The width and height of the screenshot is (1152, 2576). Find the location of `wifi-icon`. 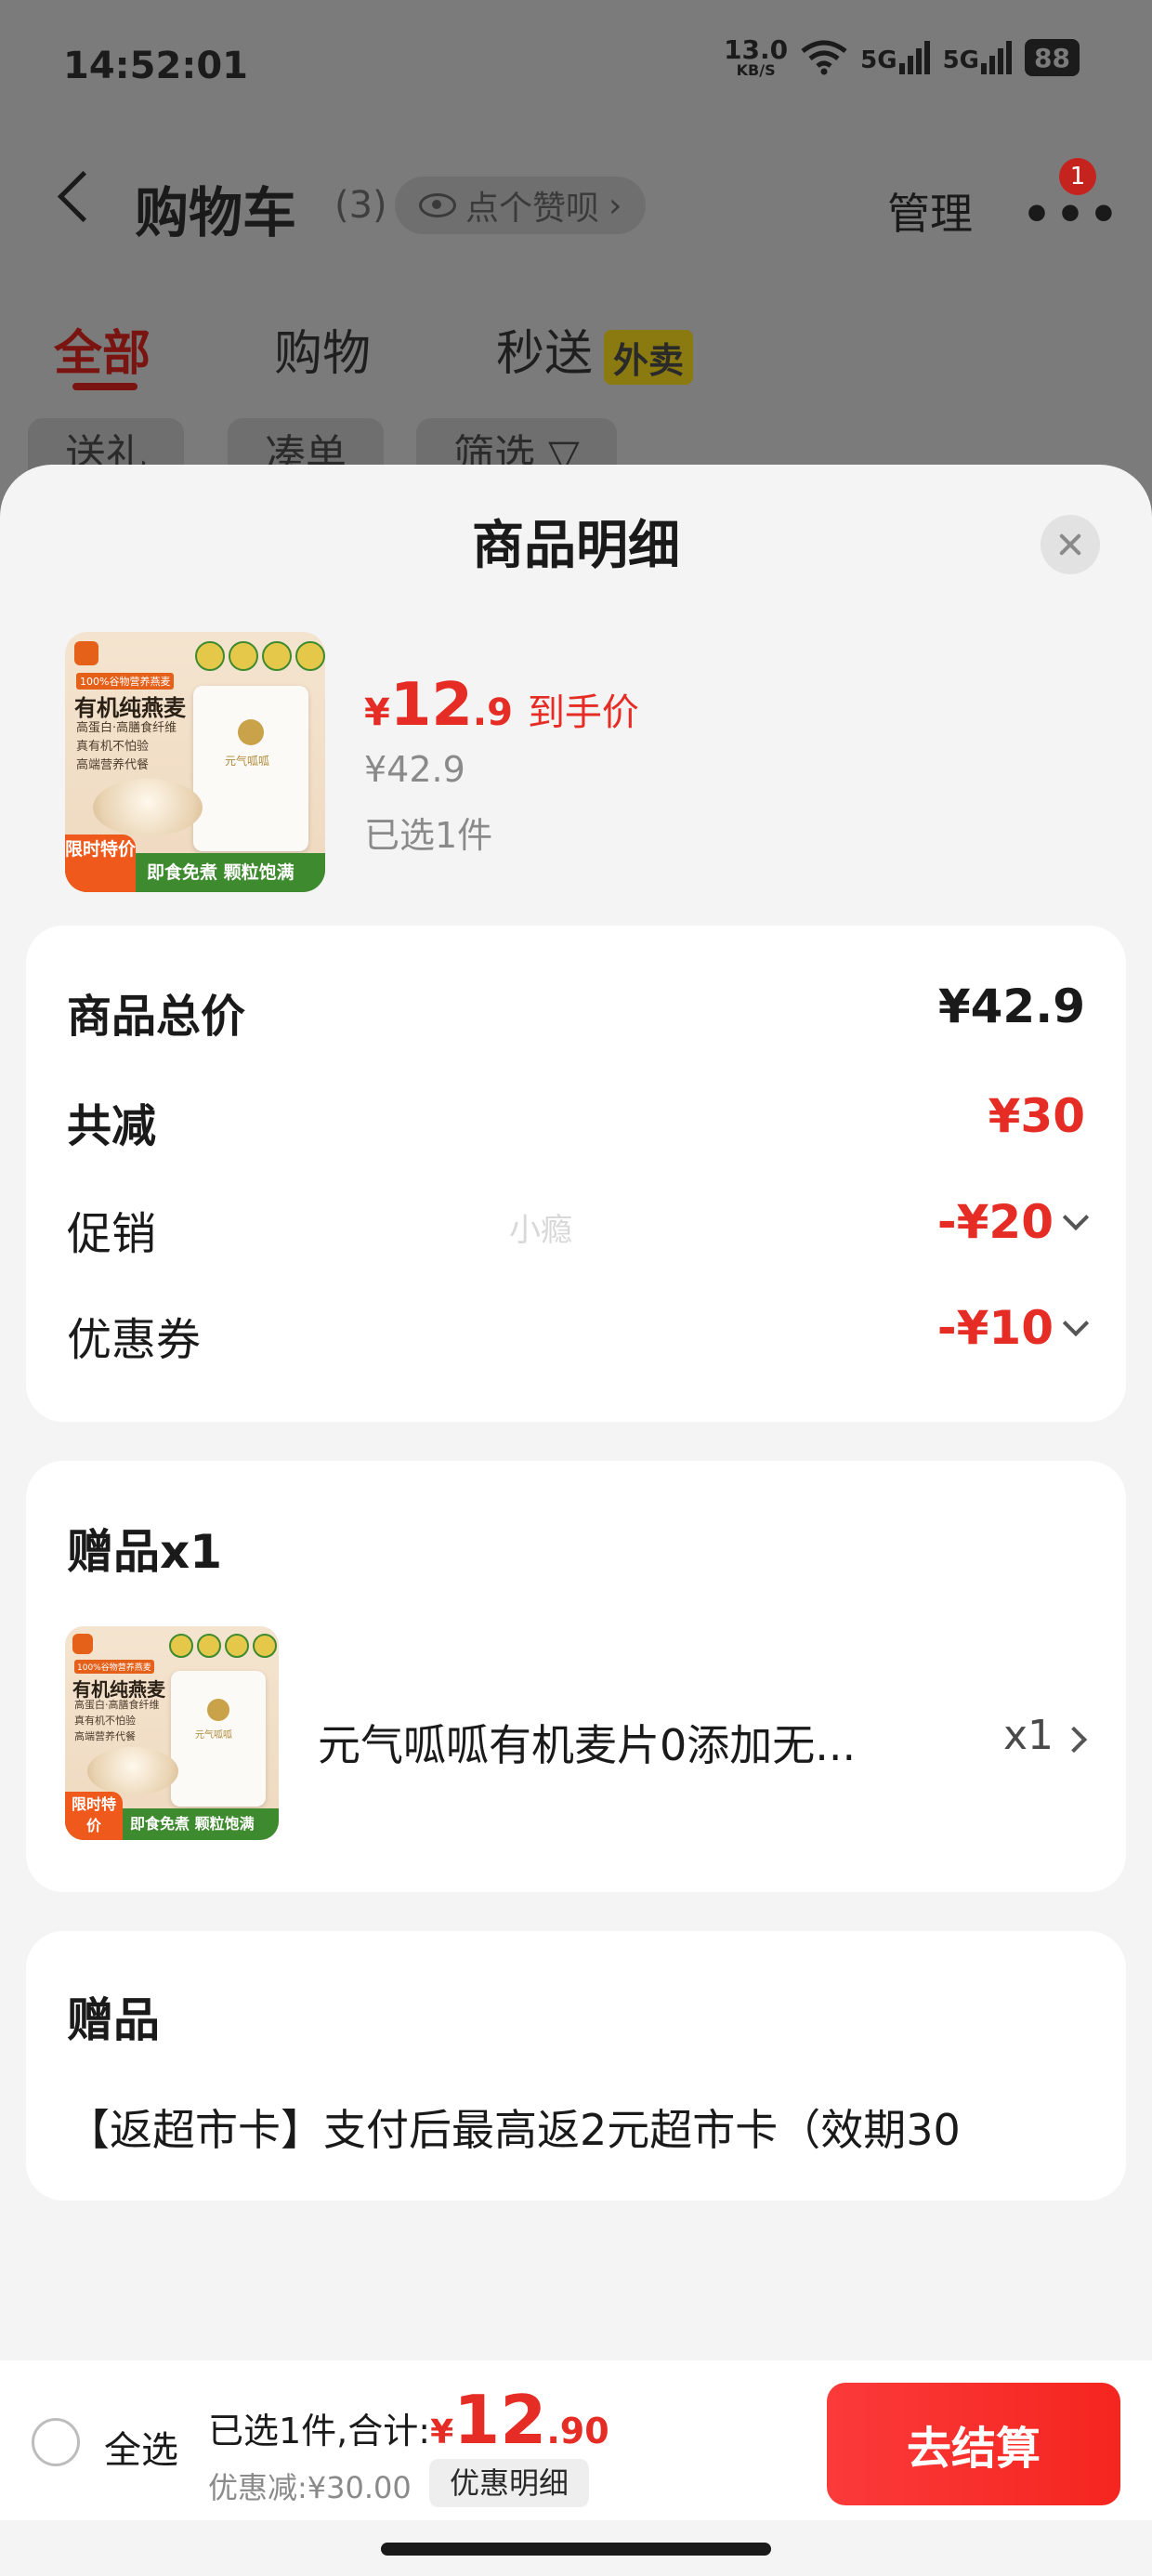

wifi-icon is located at coordinates (824, 57).